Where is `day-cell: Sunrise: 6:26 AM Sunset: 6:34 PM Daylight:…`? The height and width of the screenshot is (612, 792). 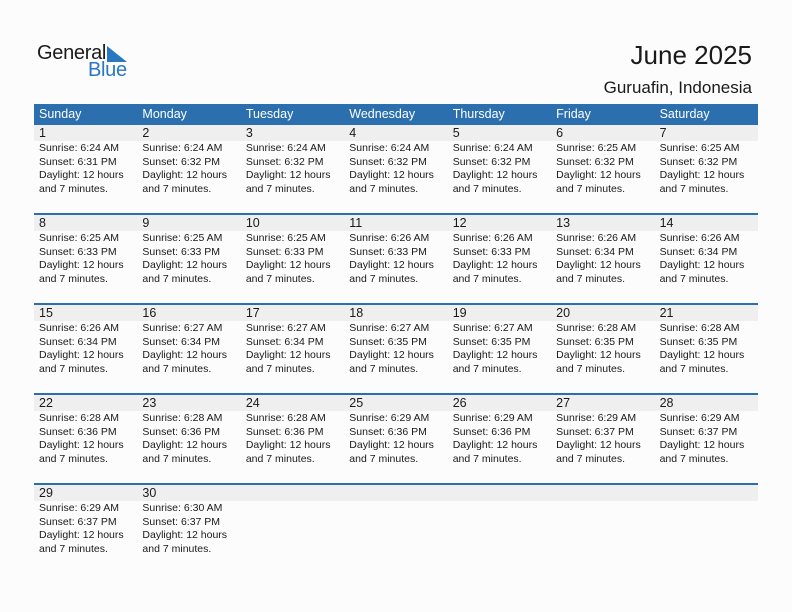
day-cell: Sunrise: 6:26 AM Sunset: 6:34 PM Daylight:… is located at coordinates (706, 258).